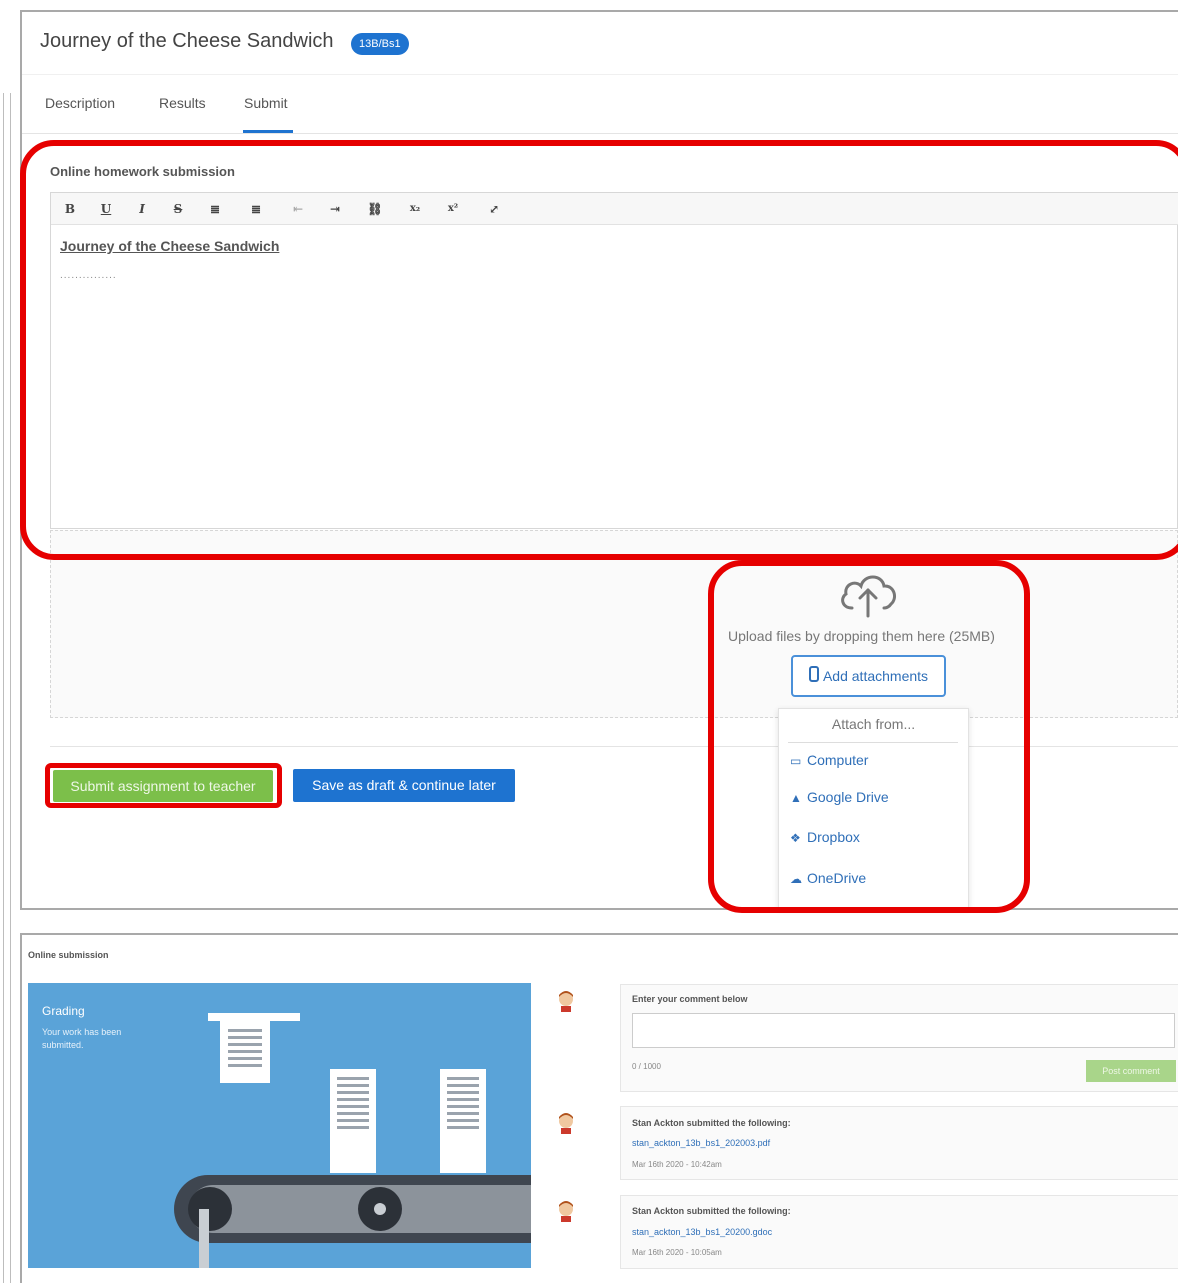 The width and height of the screenshot is (1178, 1283). Describe the element at coordinates (375, 209) in the screenshot. I see `link-icon: ⛓` at that location.